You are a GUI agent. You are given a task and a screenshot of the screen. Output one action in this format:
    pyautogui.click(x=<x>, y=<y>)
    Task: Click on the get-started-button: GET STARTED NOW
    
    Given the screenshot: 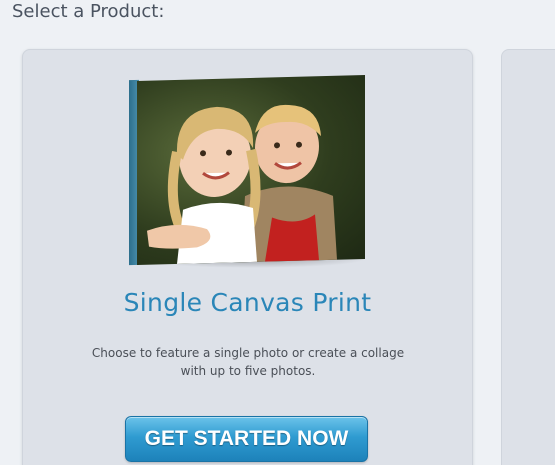 What is the action you would take?
    pyautogui.click(x=246, y=439)
    